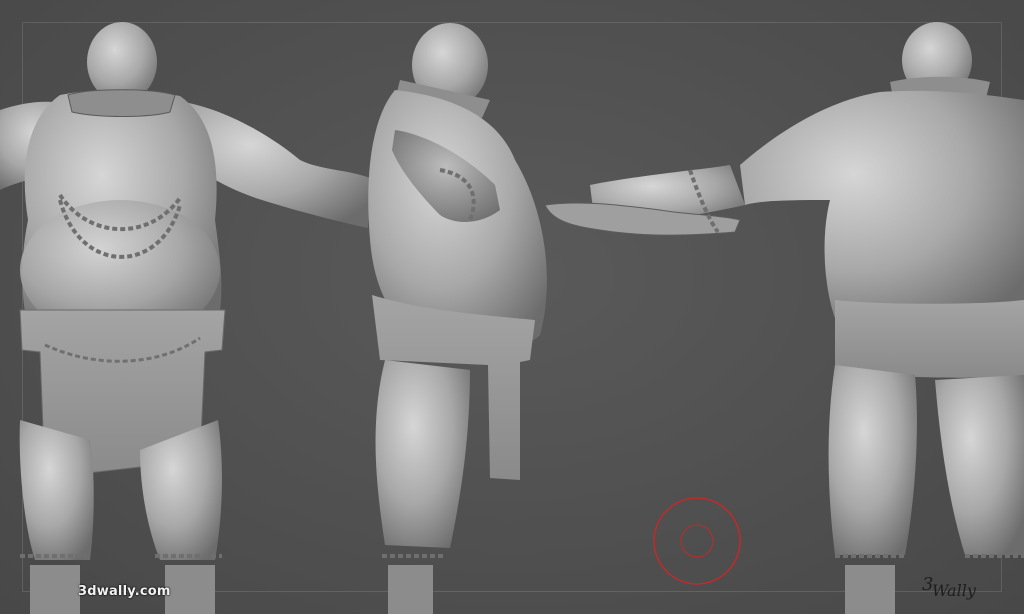 Image resolution: width=1024 pixels, height=614 pixels. What do you see at coordinates (882, 209) in the screenshot?
I see `back-torso` at bounding box center [882, 209].